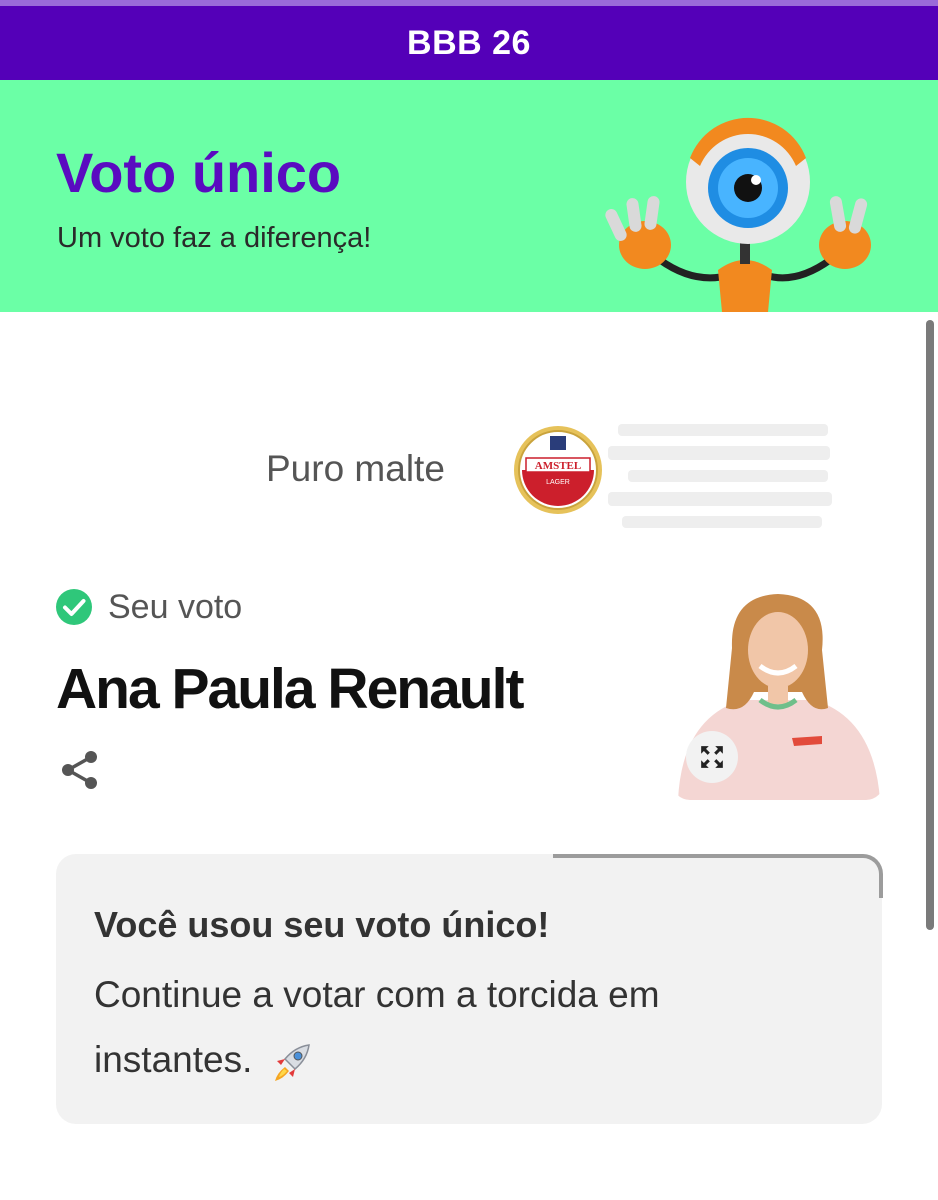 Image resolution: width=938 pixels, height=1200 pixels. I want to click on check-circle-icon, so click(74, 607).